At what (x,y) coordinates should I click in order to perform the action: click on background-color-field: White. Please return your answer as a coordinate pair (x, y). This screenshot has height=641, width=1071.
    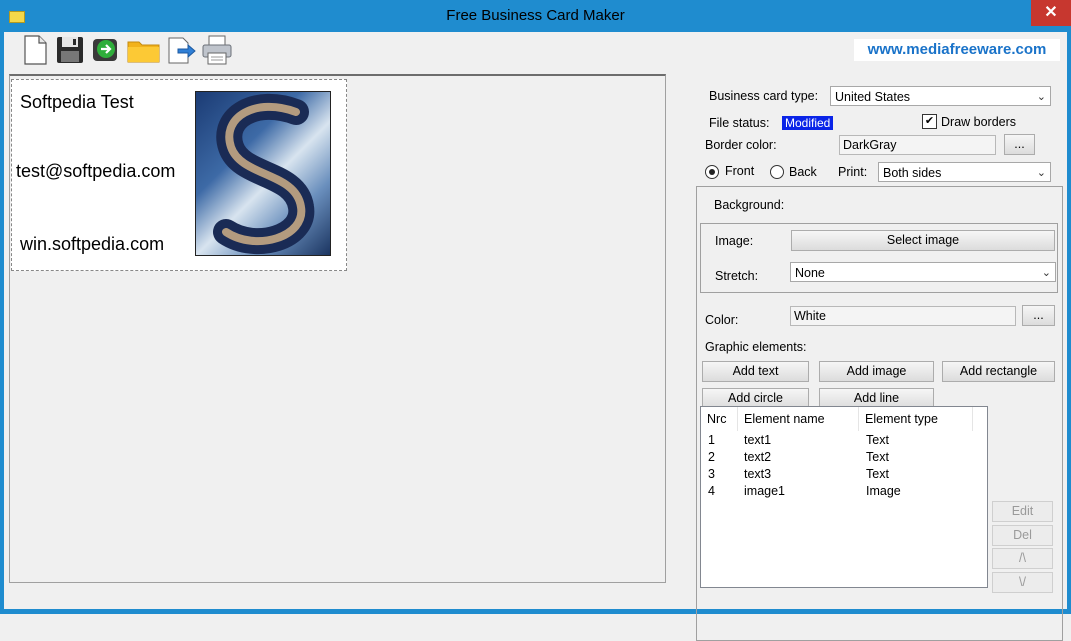
    Looking at the image, I should click on (903, 316).